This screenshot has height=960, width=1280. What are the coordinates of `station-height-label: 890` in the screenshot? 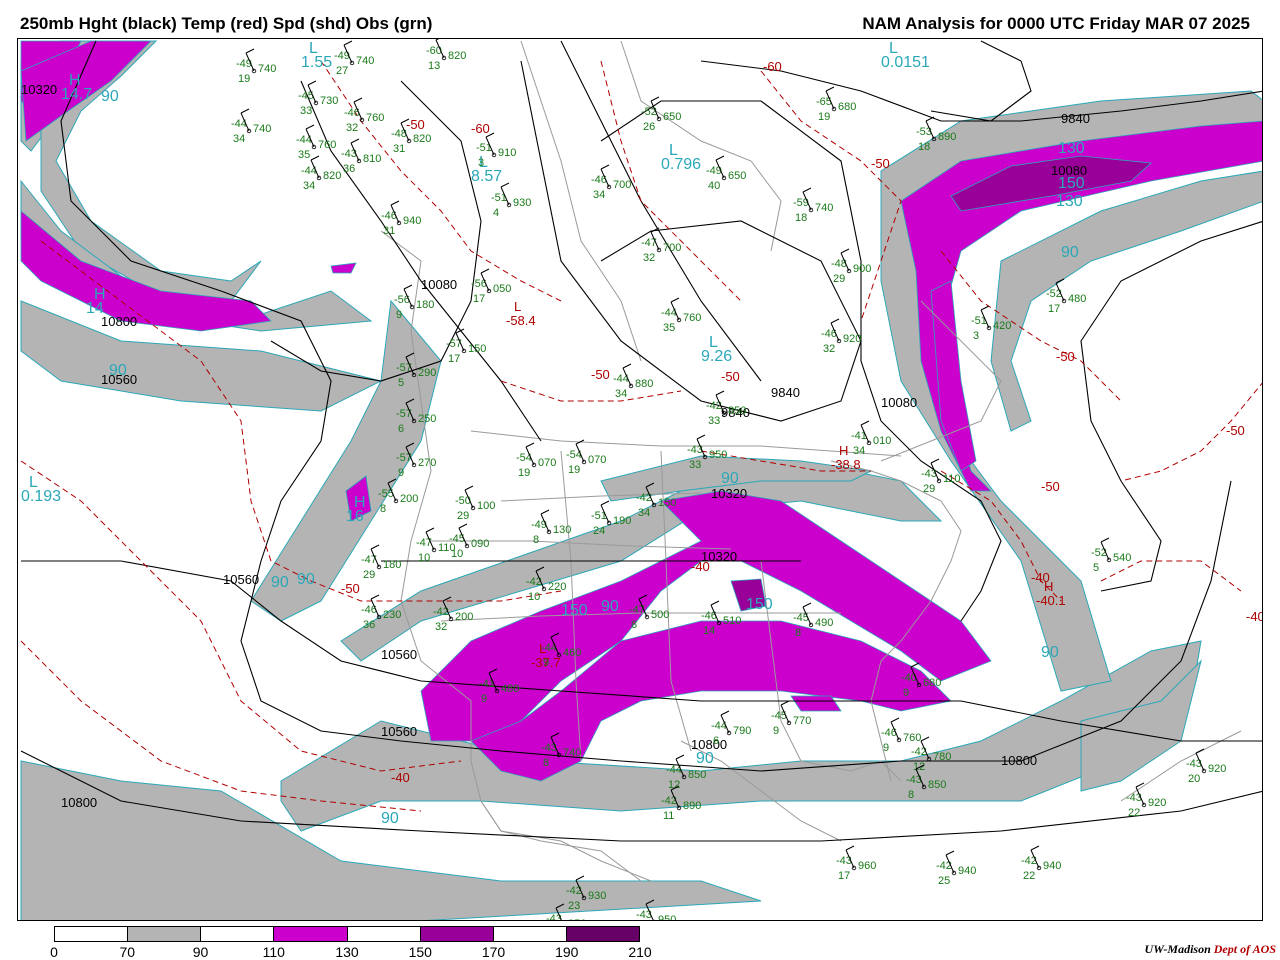 It's located at (692, 806).